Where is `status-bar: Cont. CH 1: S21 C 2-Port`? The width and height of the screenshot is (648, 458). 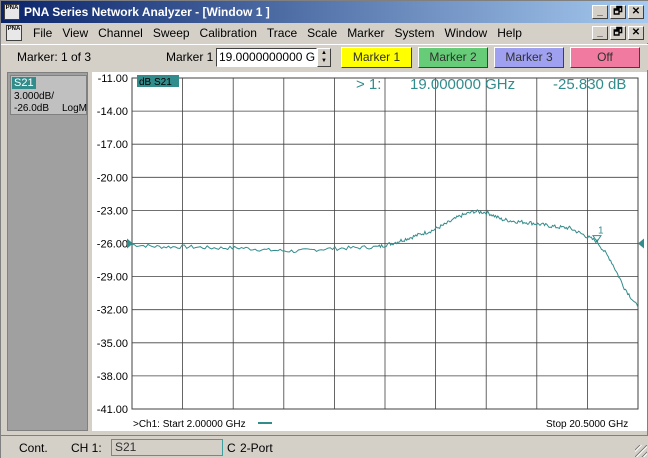
status-bar: Cont. CH 1: S21 C 2-Port is located at coordinates (324, 446).